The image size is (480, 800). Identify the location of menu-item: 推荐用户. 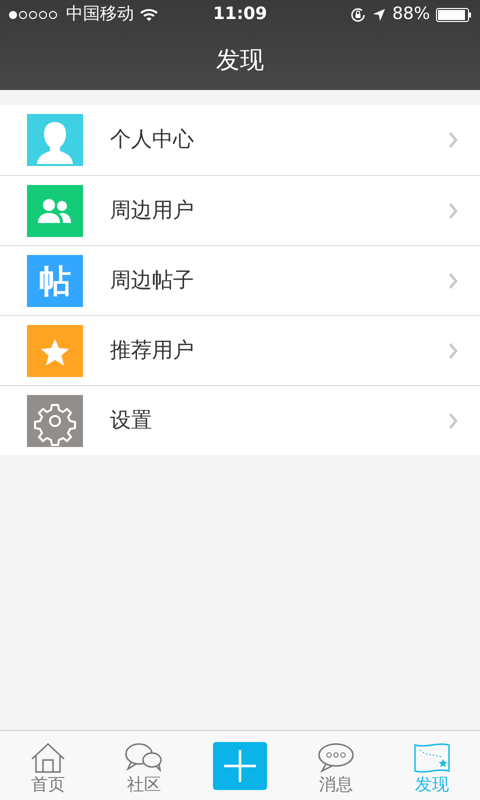
(240, 350).